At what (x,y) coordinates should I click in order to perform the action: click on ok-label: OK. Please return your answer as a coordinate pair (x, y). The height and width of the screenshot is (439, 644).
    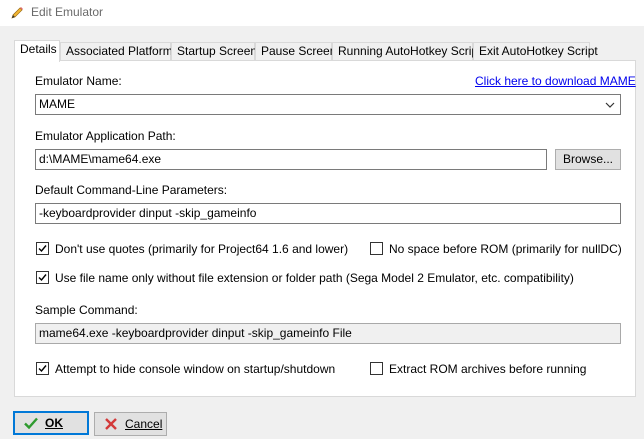
    Looking at the image, I should click on (54, 423).